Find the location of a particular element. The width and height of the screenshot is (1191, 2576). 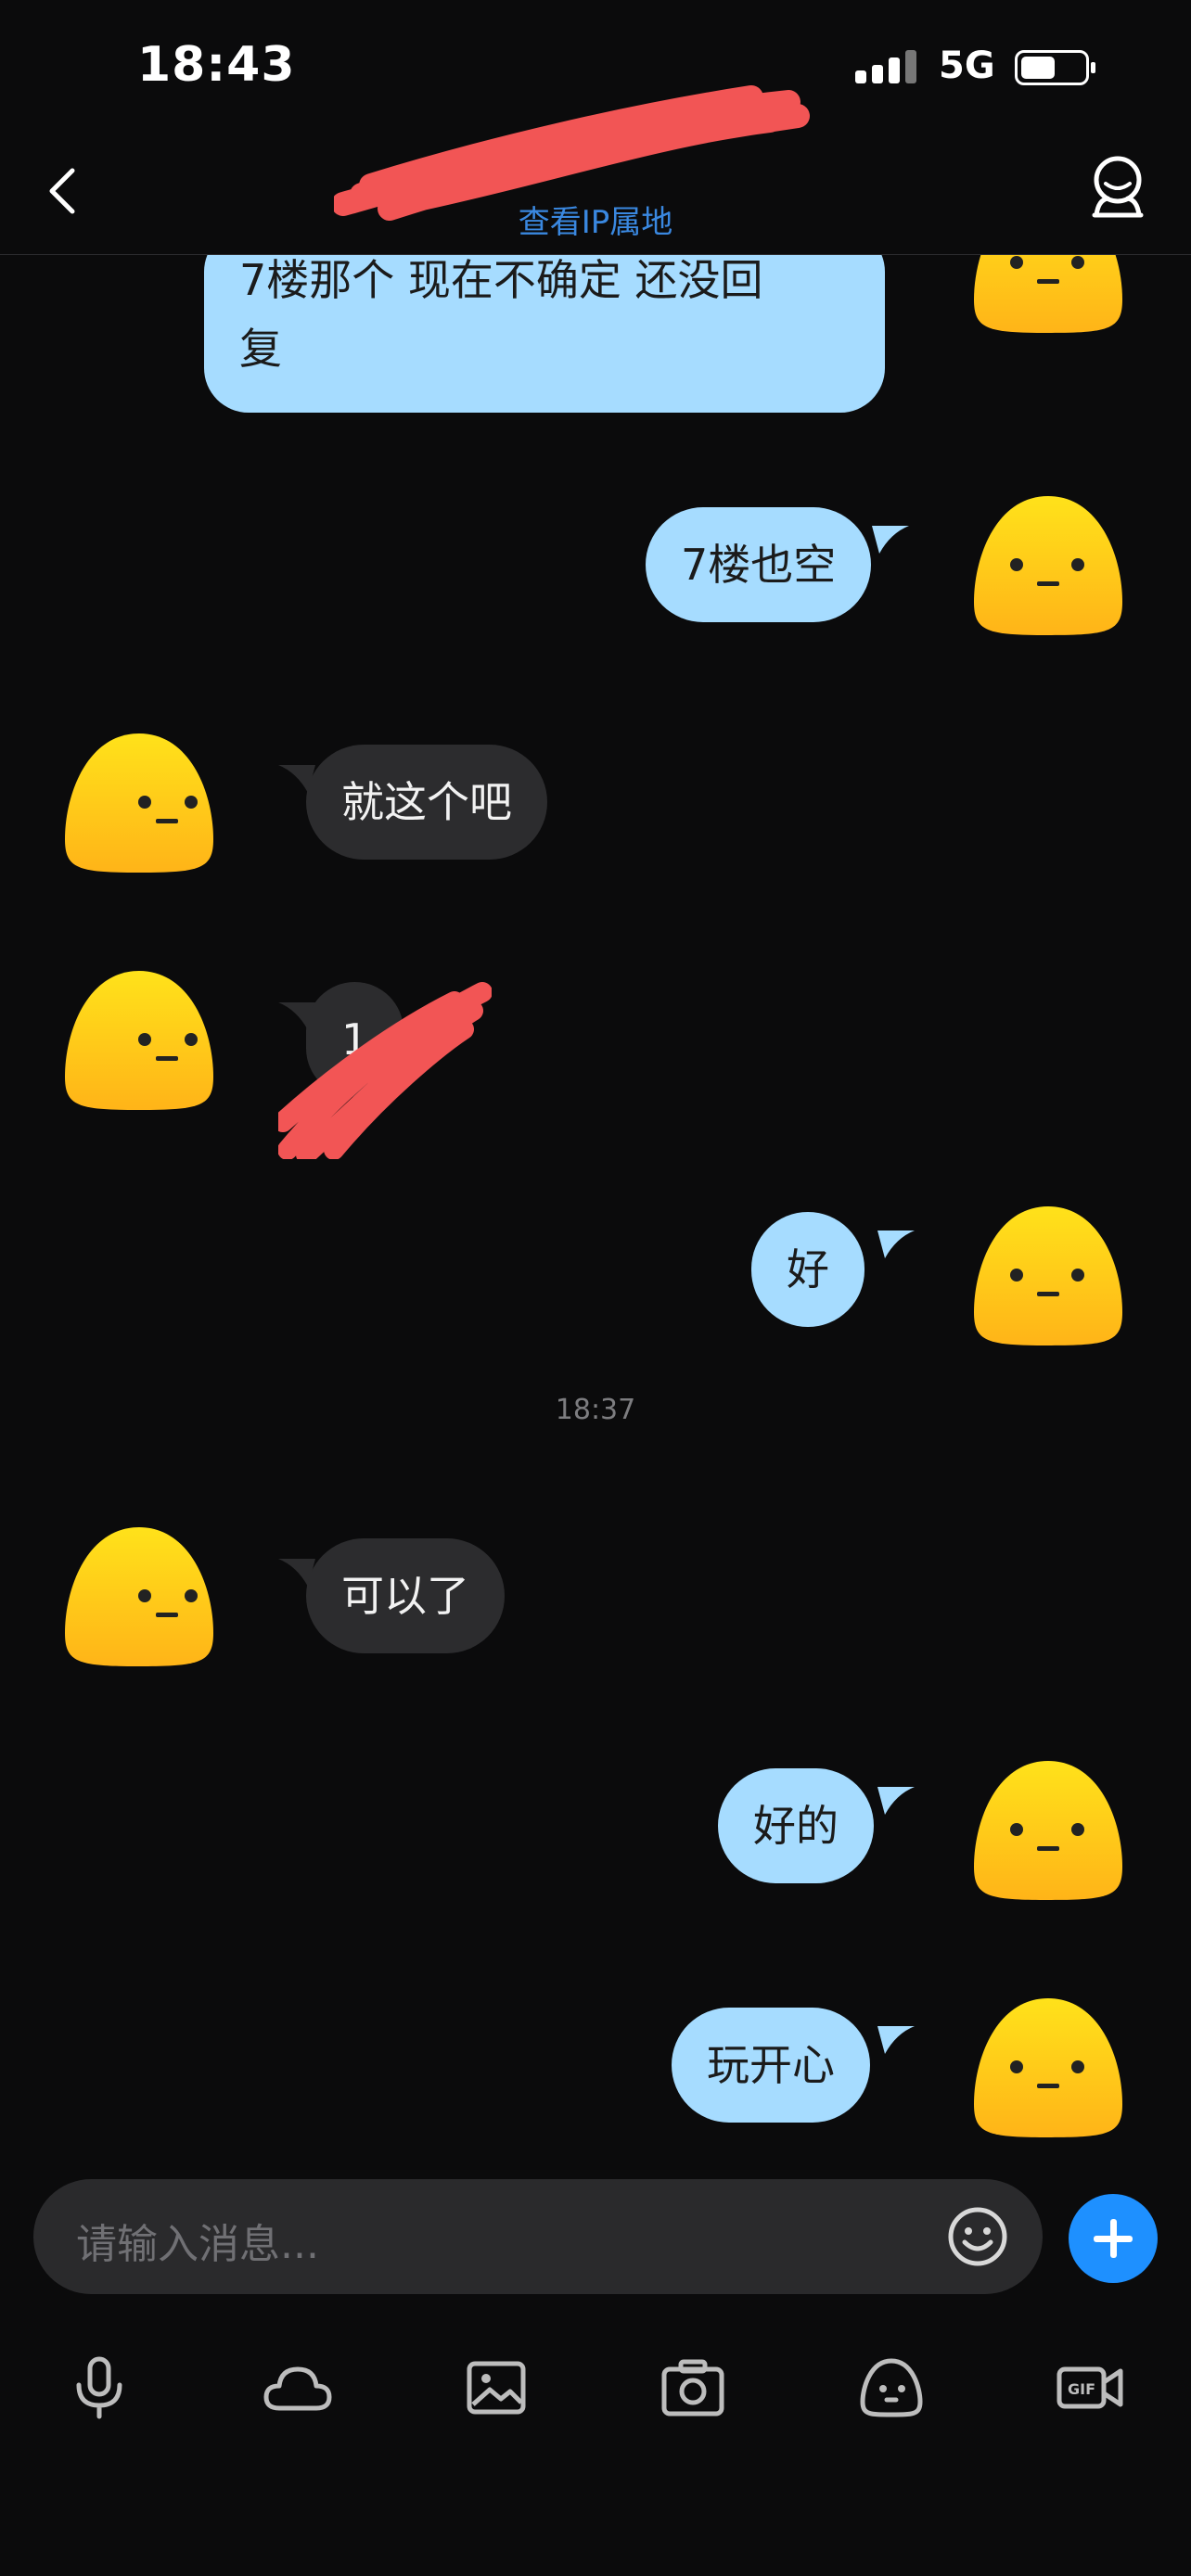

cloud-icon is located at coordinates (297, 2387).